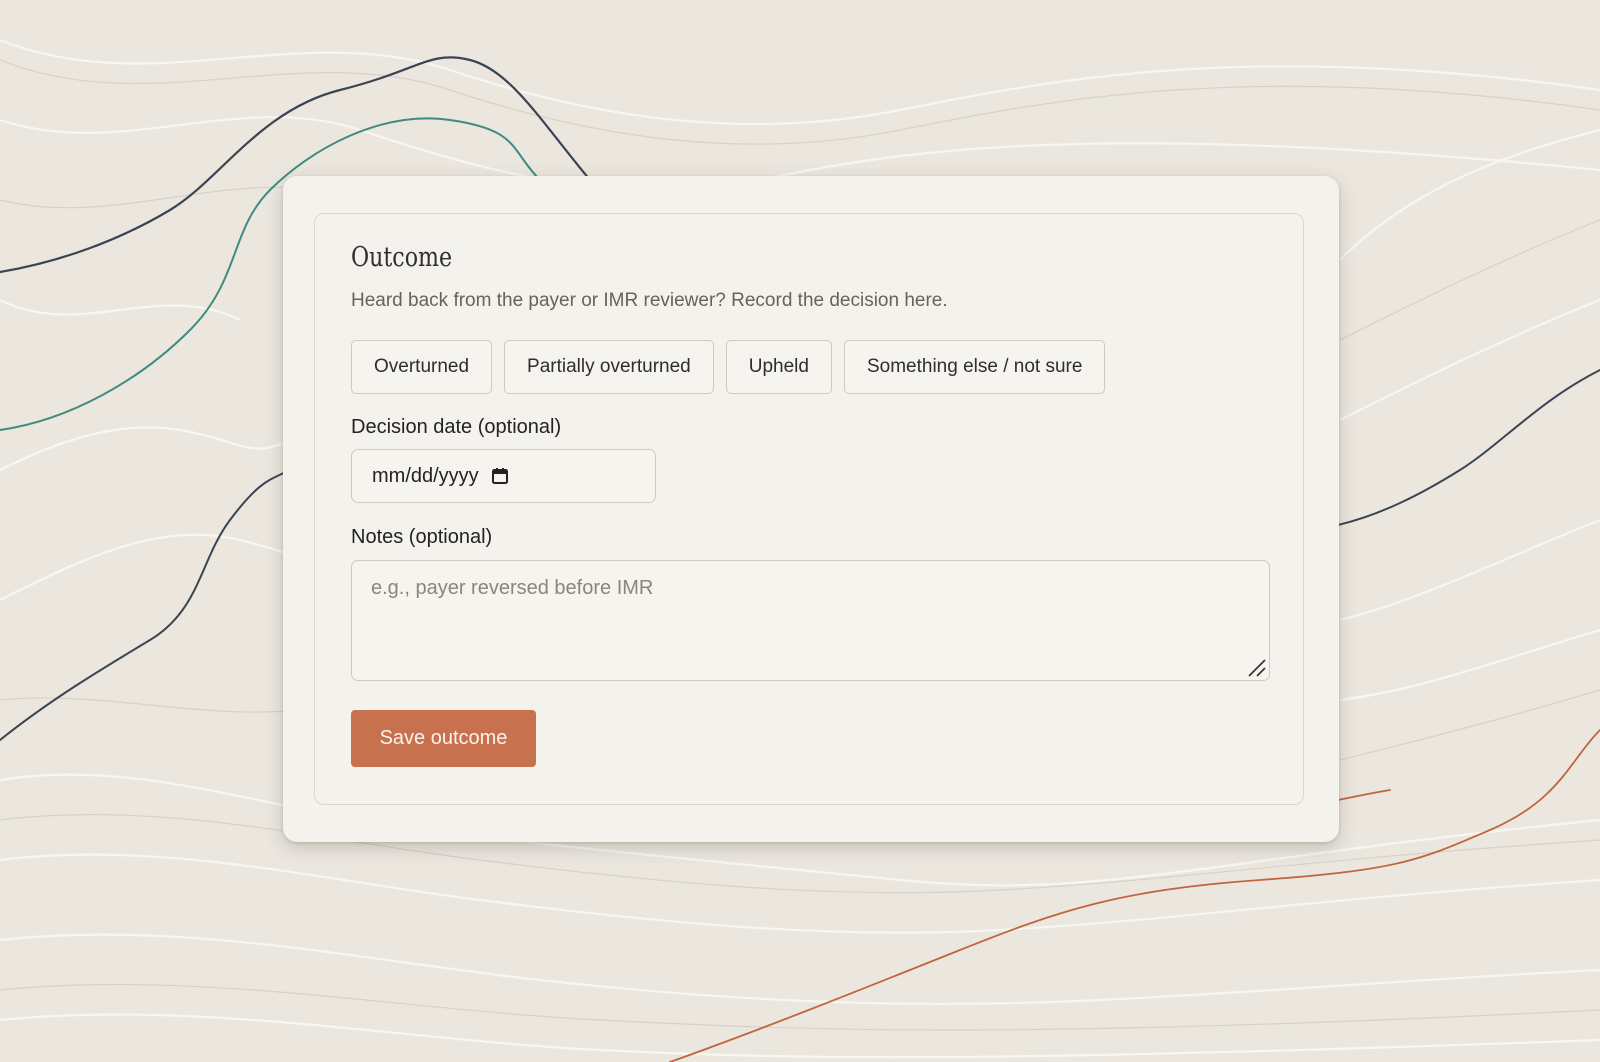 The width and height of the screenshot is (1600, 1062). I want to click on save-outcome-button: Save outcome, so click(443, 738).